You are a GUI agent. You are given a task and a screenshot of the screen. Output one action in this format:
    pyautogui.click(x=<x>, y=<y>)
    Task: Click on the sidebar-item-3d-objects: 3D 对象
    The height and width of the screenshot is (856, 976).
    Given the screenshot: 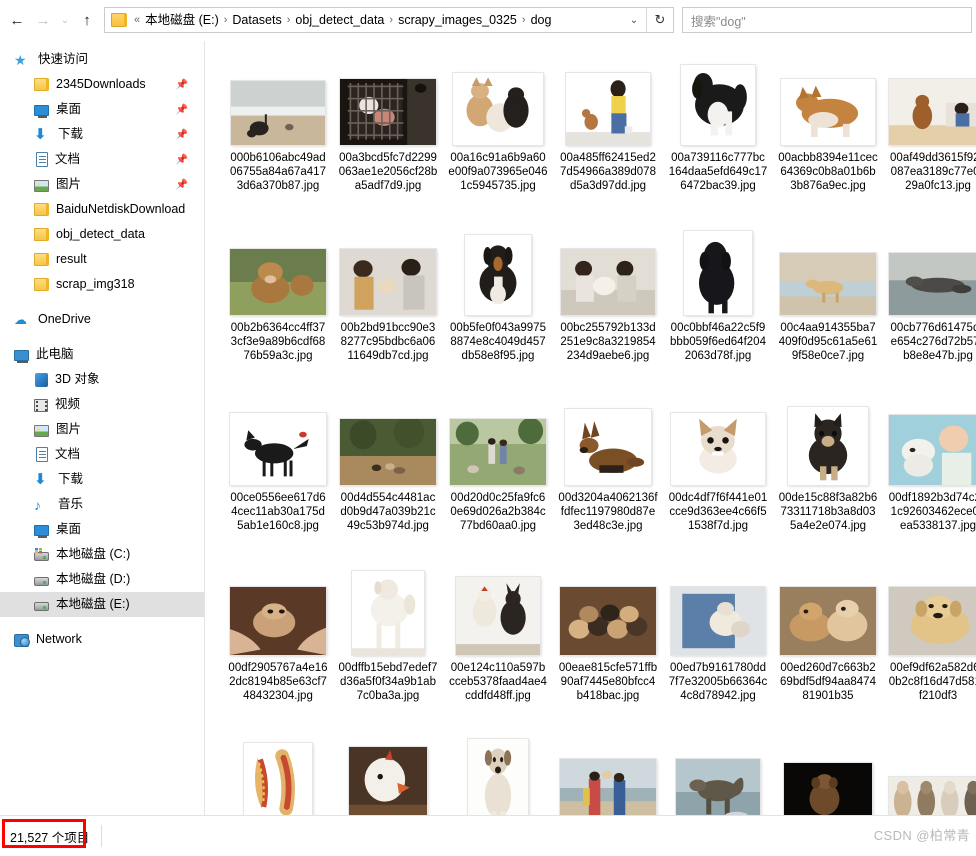 What is the action you would take?
    pyautogui.click(x=102, y=379)
    